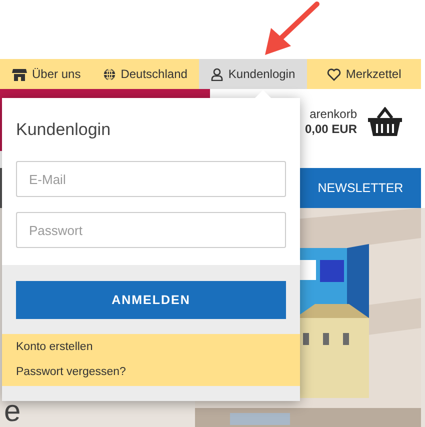  I want to click on nav-tab: Merkzettel, so click(364, 74).